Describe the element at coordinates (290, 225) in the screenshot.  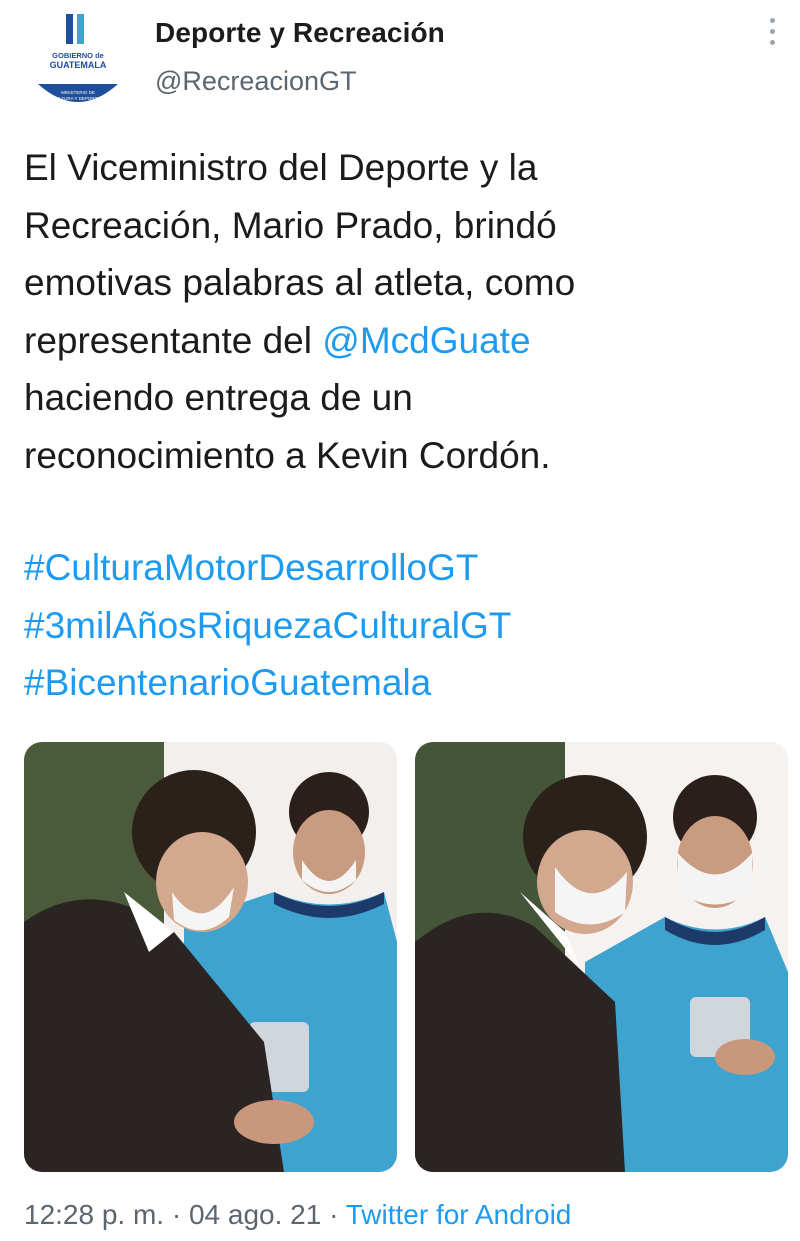
I see `tweet-line: Recreación, Mario Prado, brindó` at that location.